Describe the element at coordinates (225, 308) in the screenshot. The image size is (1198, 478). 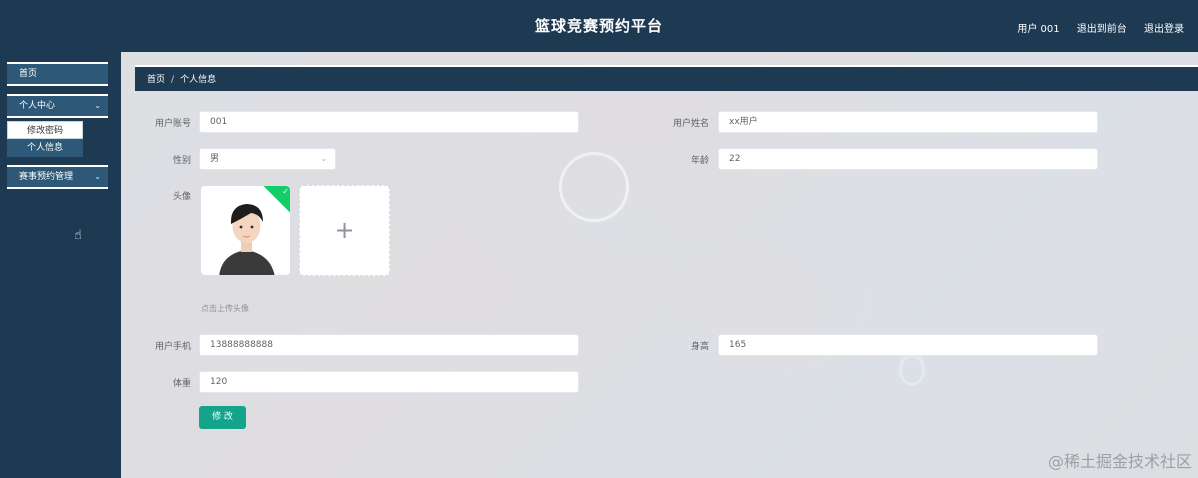
I see `avatar-upload-hint: 点击上传头像` at that location.